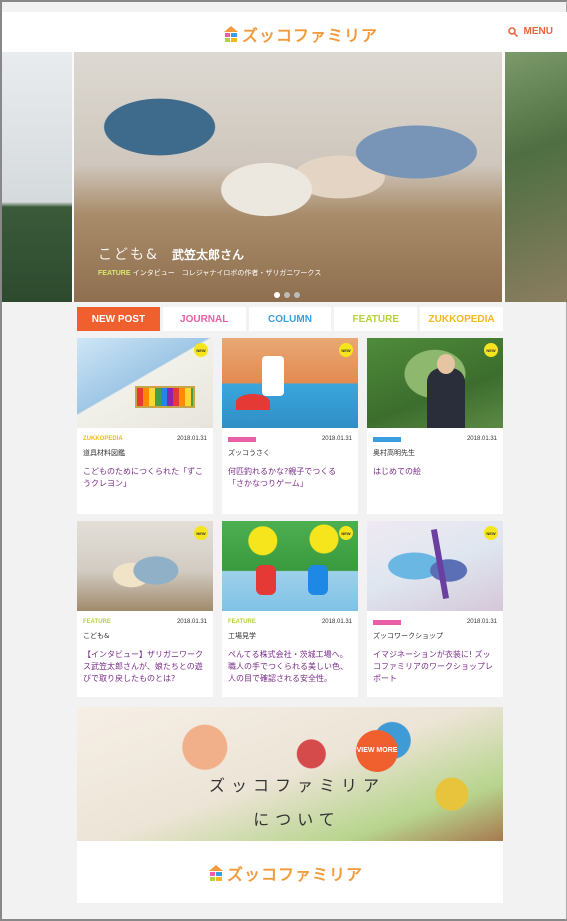 Image resolution: width=567 pixels, height=921 pixels. Describe the element at coordinates (37, 177) in the screenshot. I see `hero-prev-slide` at that location.